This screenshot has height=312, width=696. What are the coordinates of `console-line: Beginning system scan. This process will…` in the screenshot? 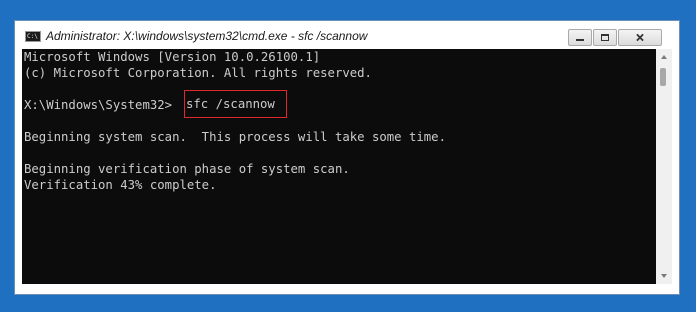 It's located at (235, 137).